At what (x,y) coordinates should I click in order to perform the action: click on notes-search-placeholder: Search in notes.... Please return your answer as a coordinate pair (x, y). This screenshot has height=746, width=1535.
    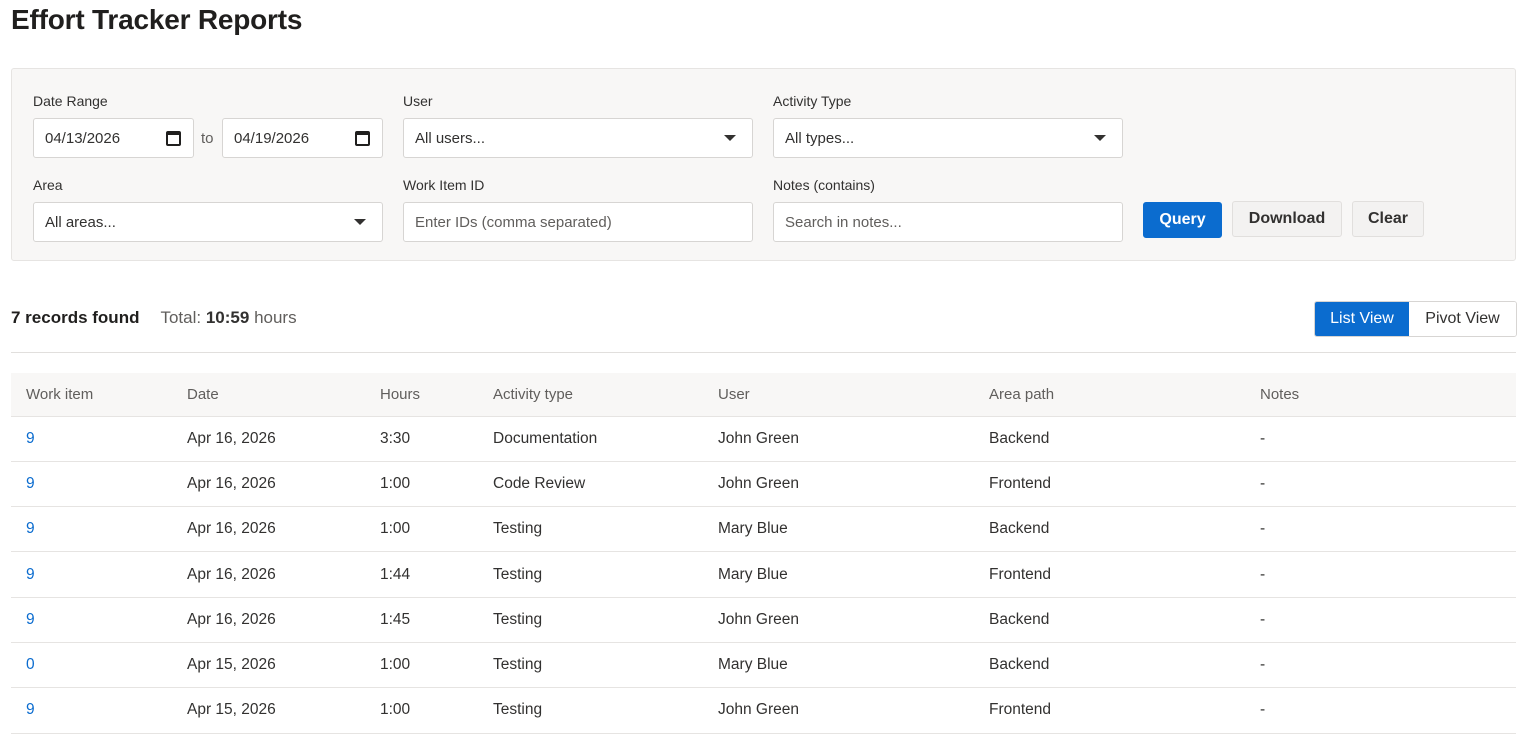
    Looking at the image, I should click on (843, 222).